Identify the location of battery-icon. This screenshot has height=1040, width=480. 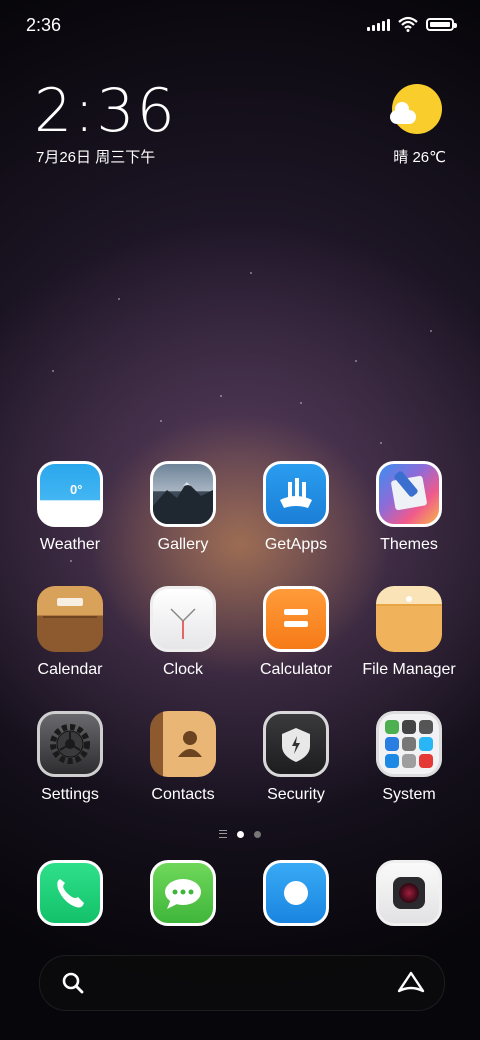
(441, 24).